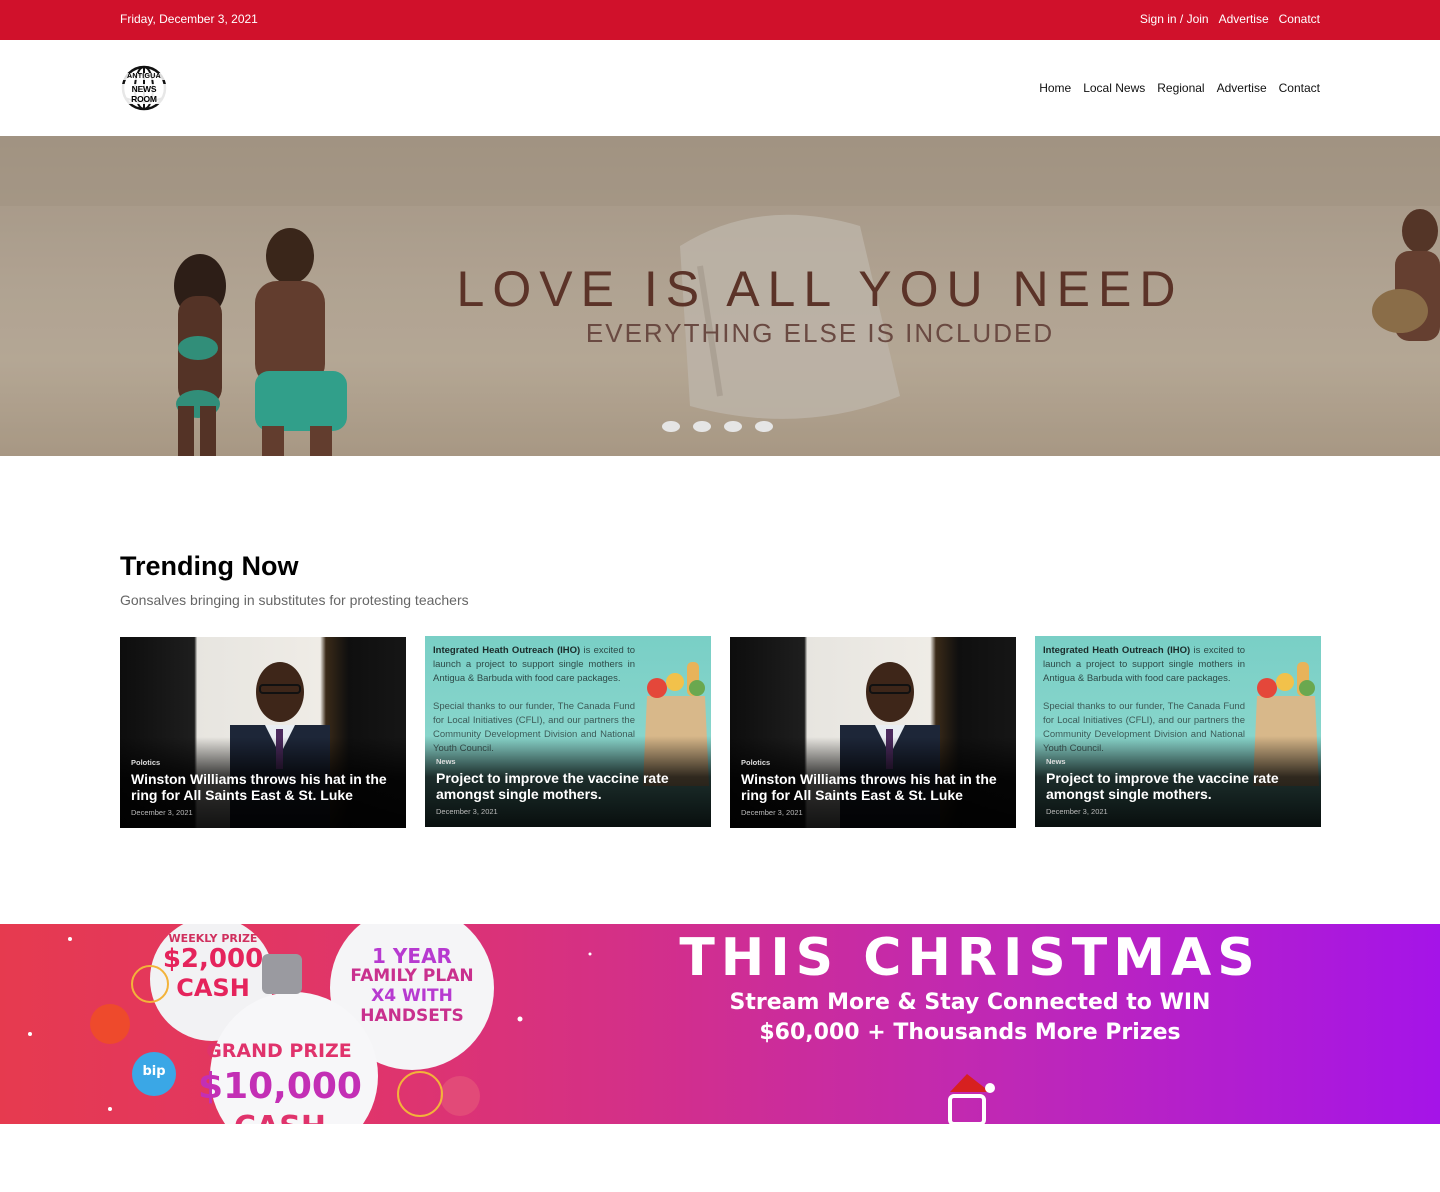  What do you see at coordinates (412, 1016) in the screenshot?
I see `family-plan-line-4: HANDSETS` at bounding box center [412, 1016].